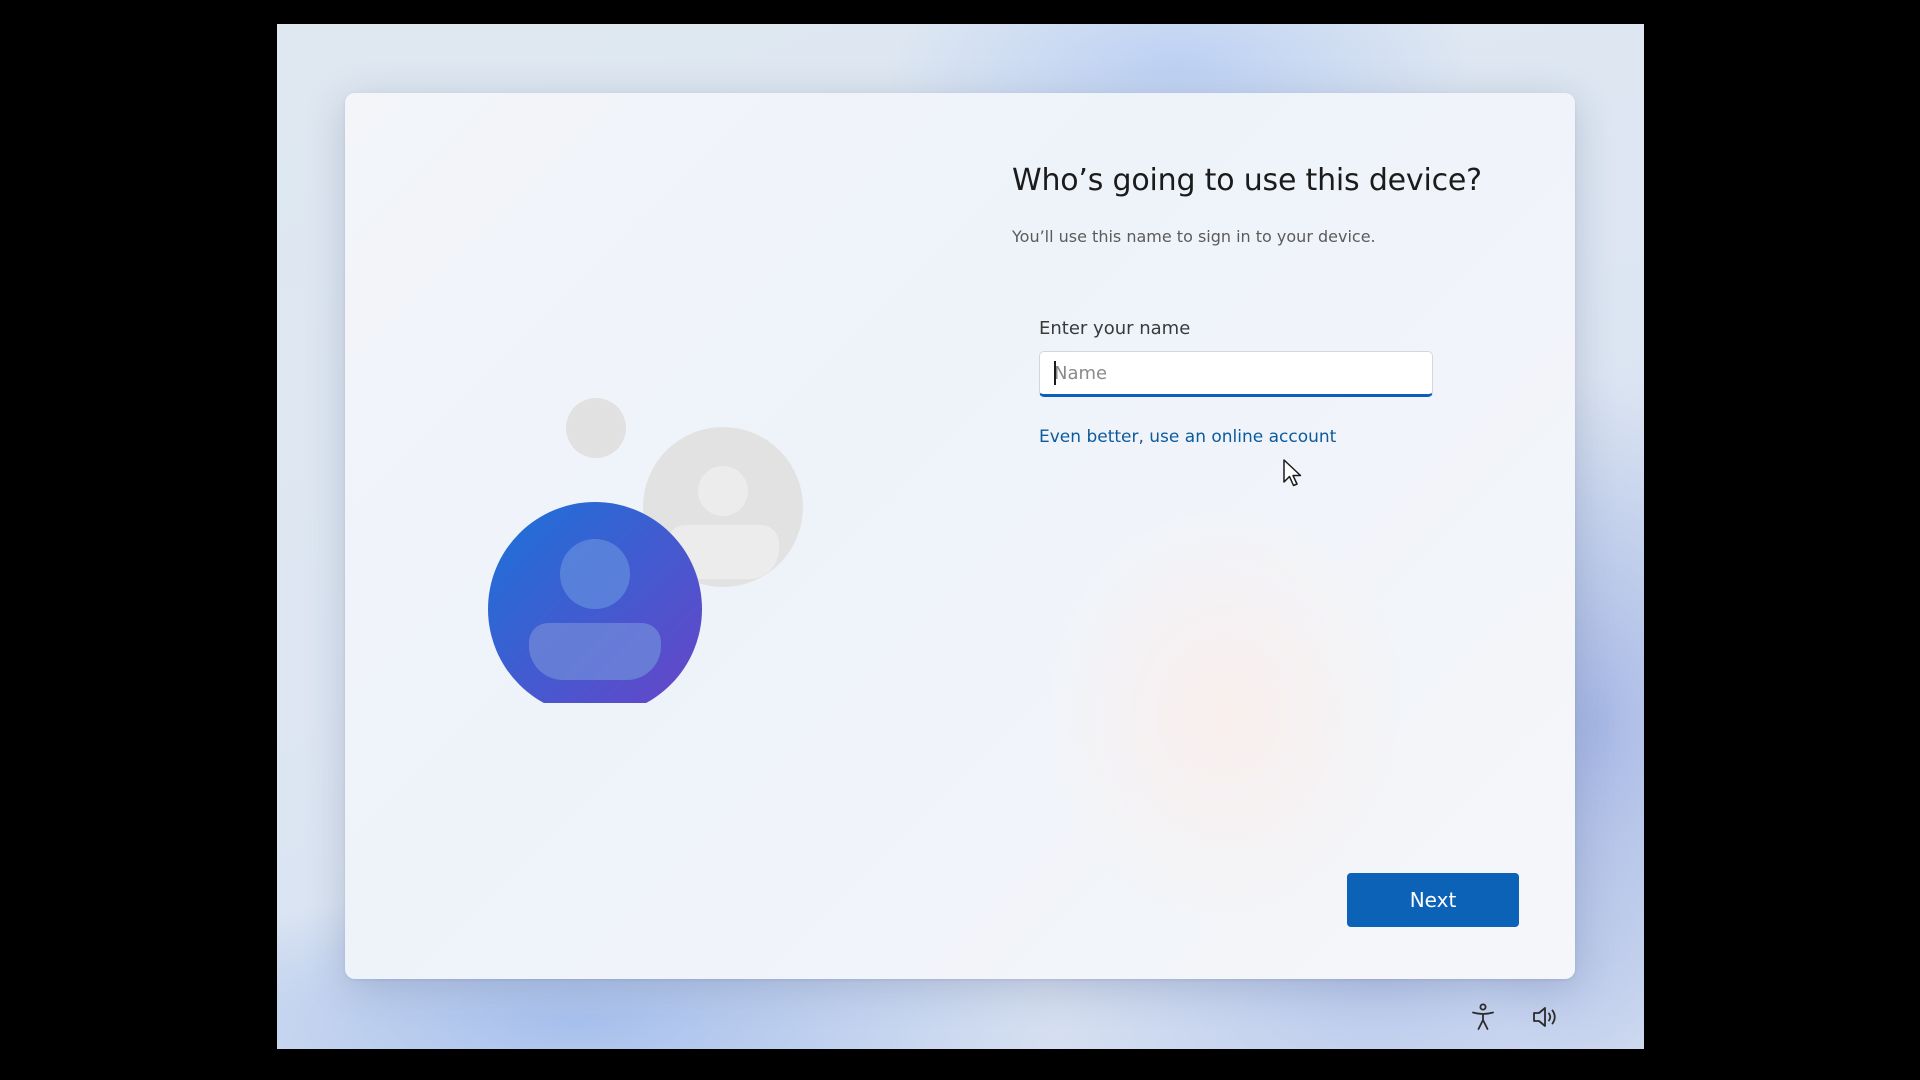 This screenshot has height=1080, width=1920. What do you see at coordinates (1236, 374) in the screenshot?
I see `name-input` at bounding box center [1236, 374].